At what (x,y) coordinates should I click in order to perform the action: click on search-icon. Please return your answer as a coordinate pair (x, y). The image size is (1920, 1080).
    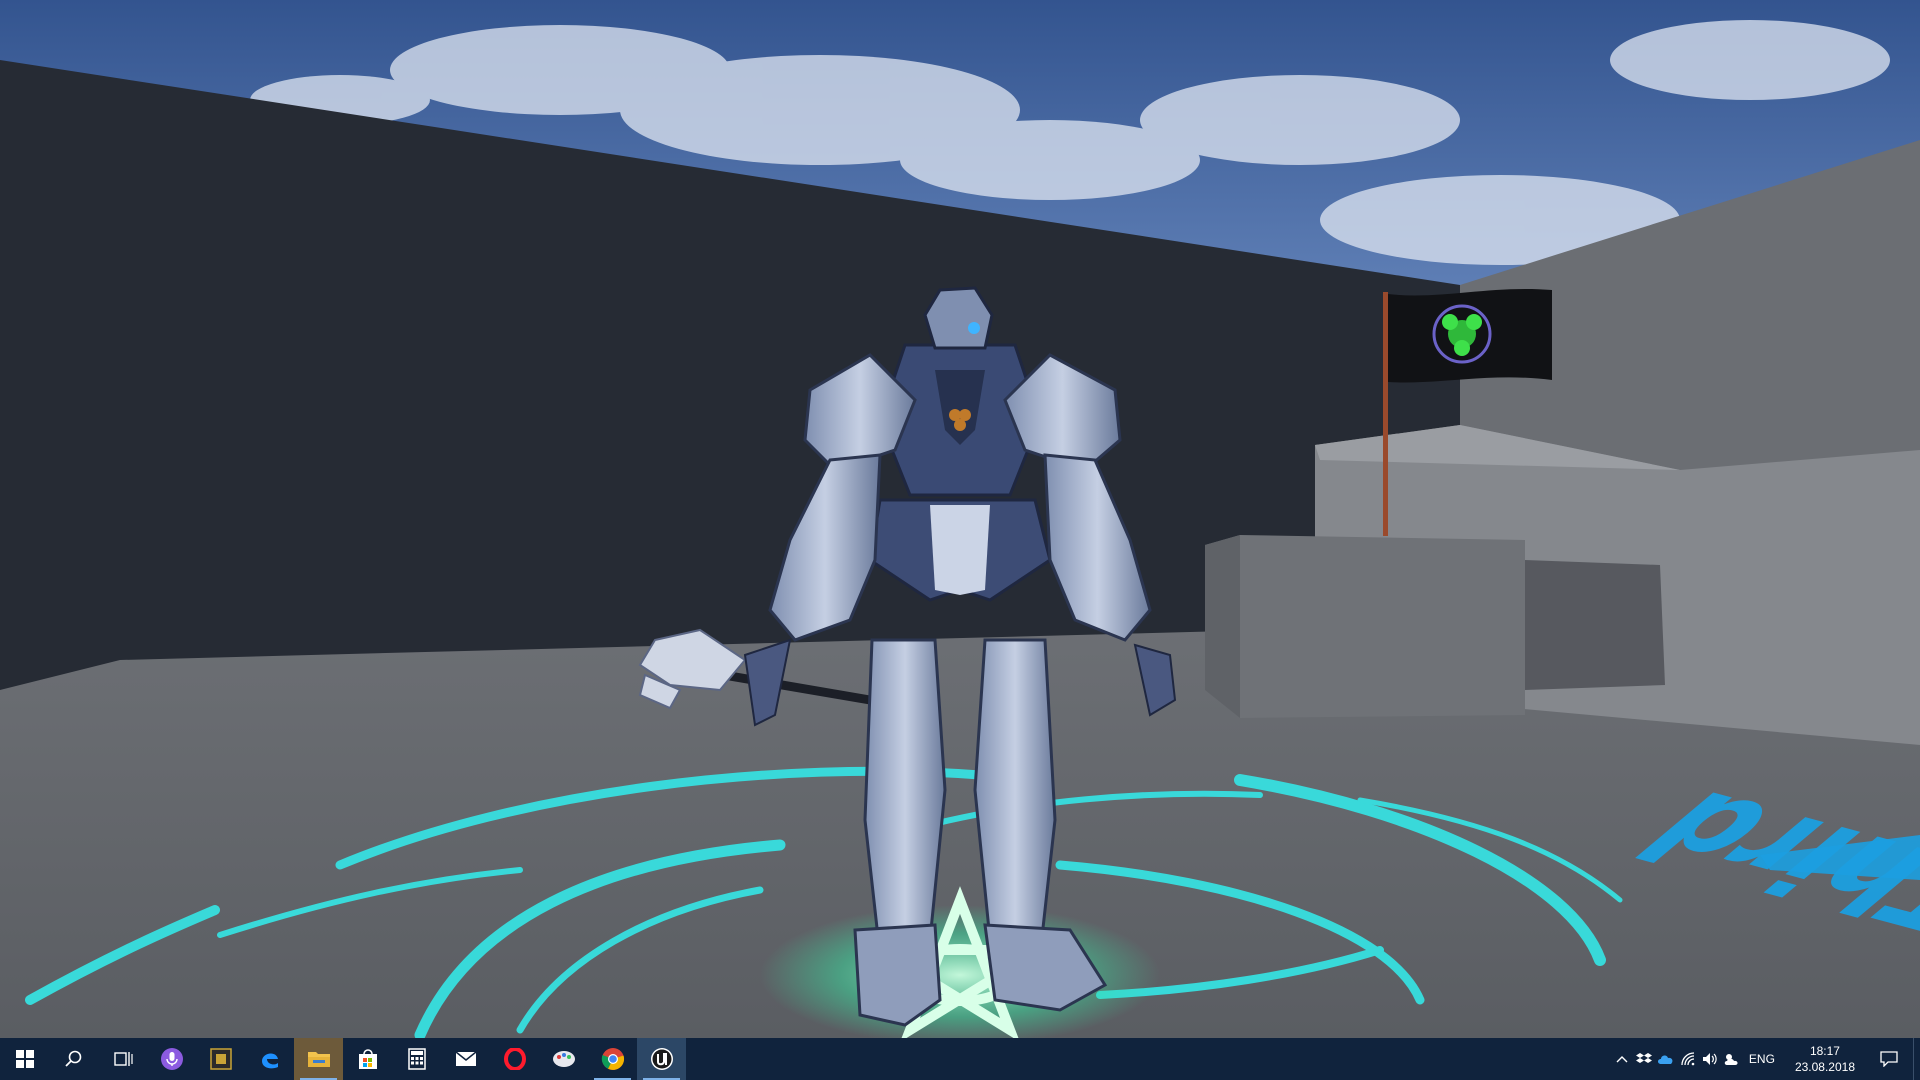
    Looking at the image, I should click on (72, 1058).